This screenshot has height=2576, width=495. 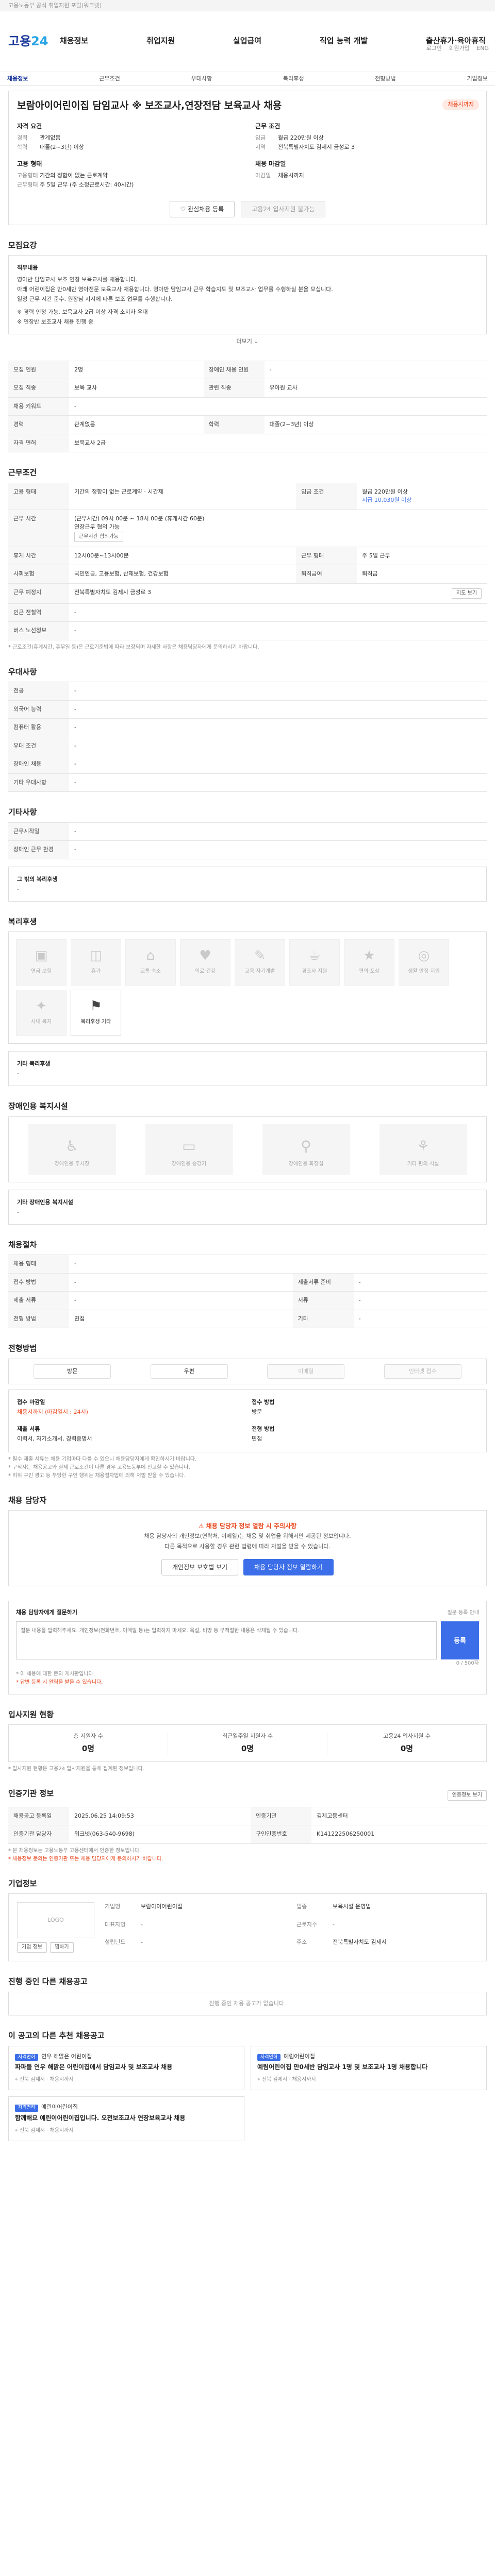 What do you see at coordinates (467, 1795) in the screenshot?
I see `cert-info-button: 인증정보 보기` at bounding box center [467, 1795].